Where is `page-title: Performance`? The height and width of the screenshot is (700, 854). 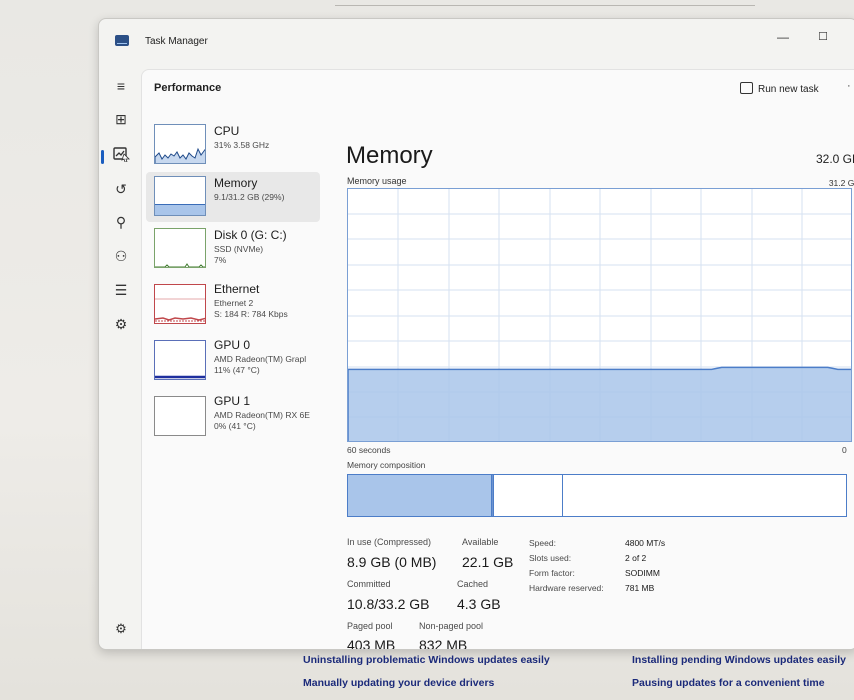 page-title: Performance is located at coordinates (188, 88).